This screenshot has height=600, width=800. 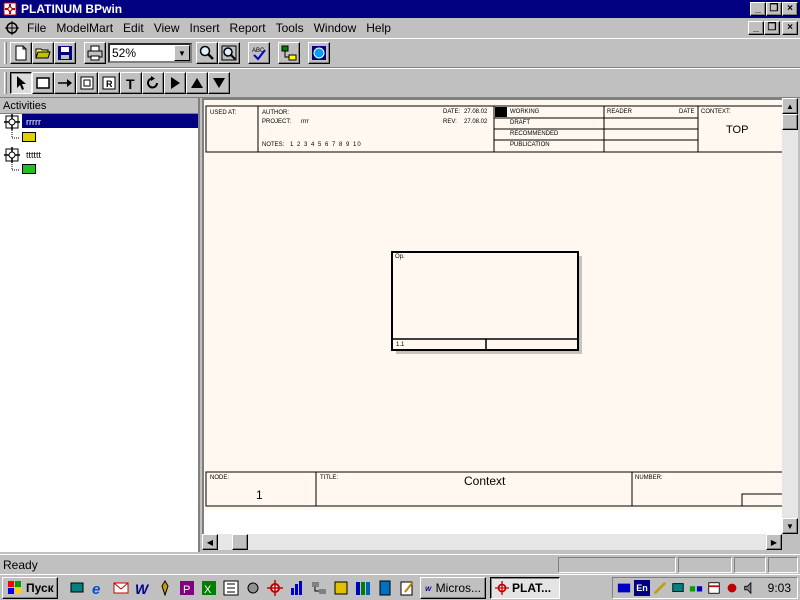 I want to click on network-icon, so click(x=319, y=588).